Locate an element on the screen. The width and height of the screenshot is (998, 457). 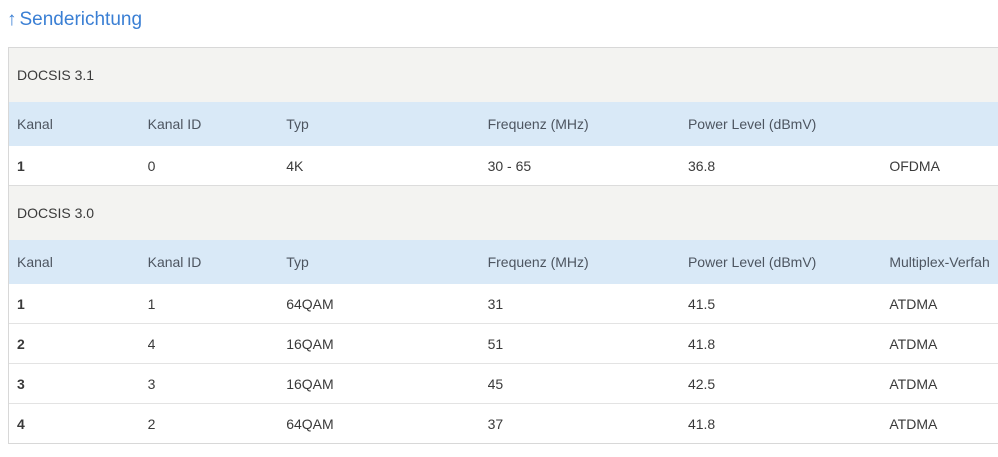
cell-multiplex: OFDMA is located at coordinates (914, 165).